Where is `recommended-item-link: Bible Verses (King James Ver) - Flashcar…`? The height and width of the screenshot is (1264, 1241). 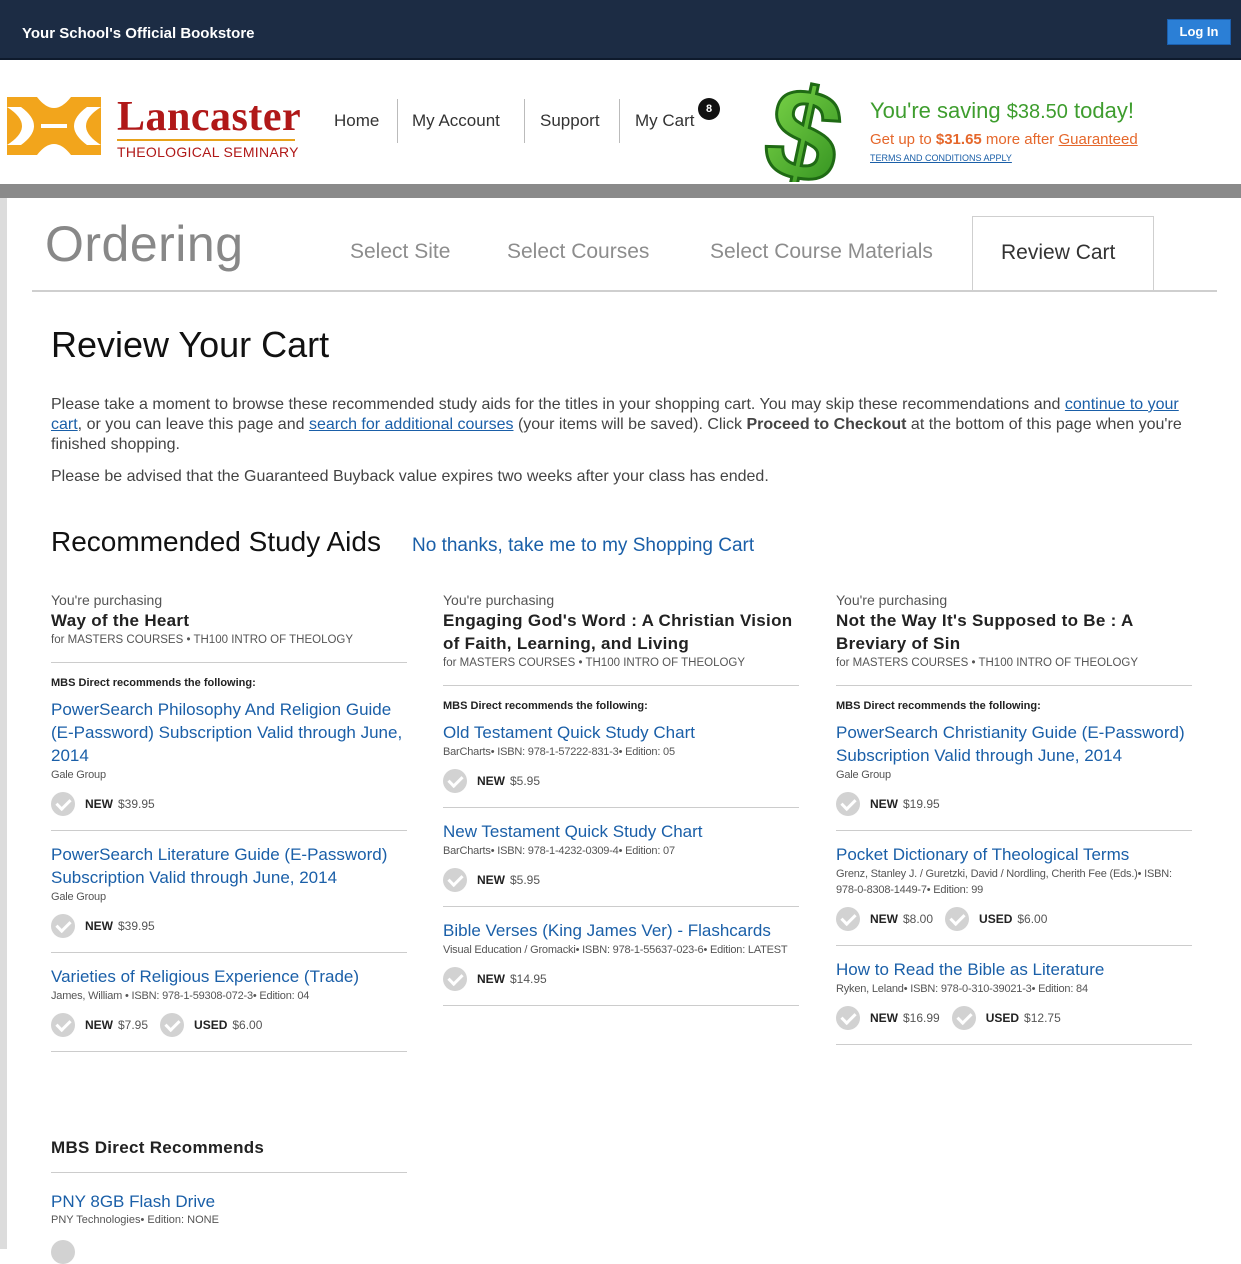
recommended-item-link: Bible Verses (King James Ver) - Flashcar… is located at coordinates (621, 930).